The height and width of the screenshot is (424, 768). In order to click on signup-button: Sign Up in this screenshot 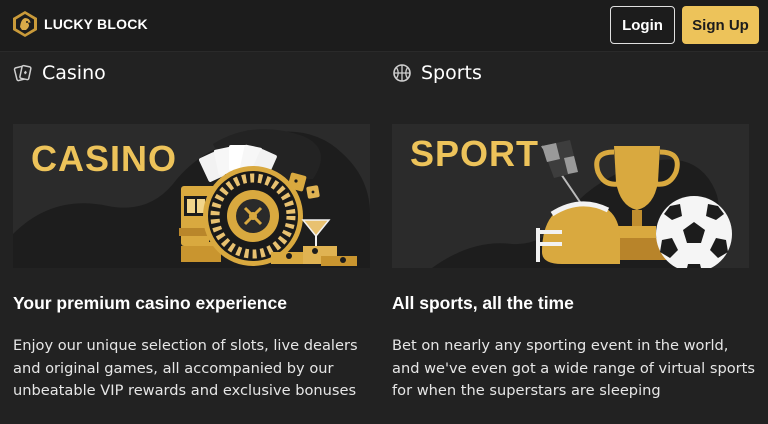, I will do `click(720, 25)`.